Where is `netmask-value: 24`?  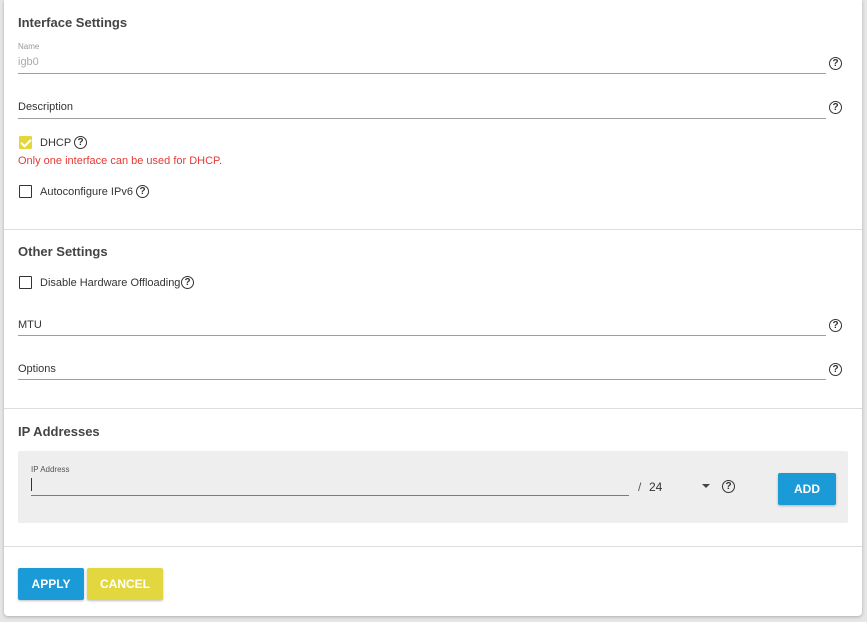
netmask-value: 24 is located at coordinates (656, 487).